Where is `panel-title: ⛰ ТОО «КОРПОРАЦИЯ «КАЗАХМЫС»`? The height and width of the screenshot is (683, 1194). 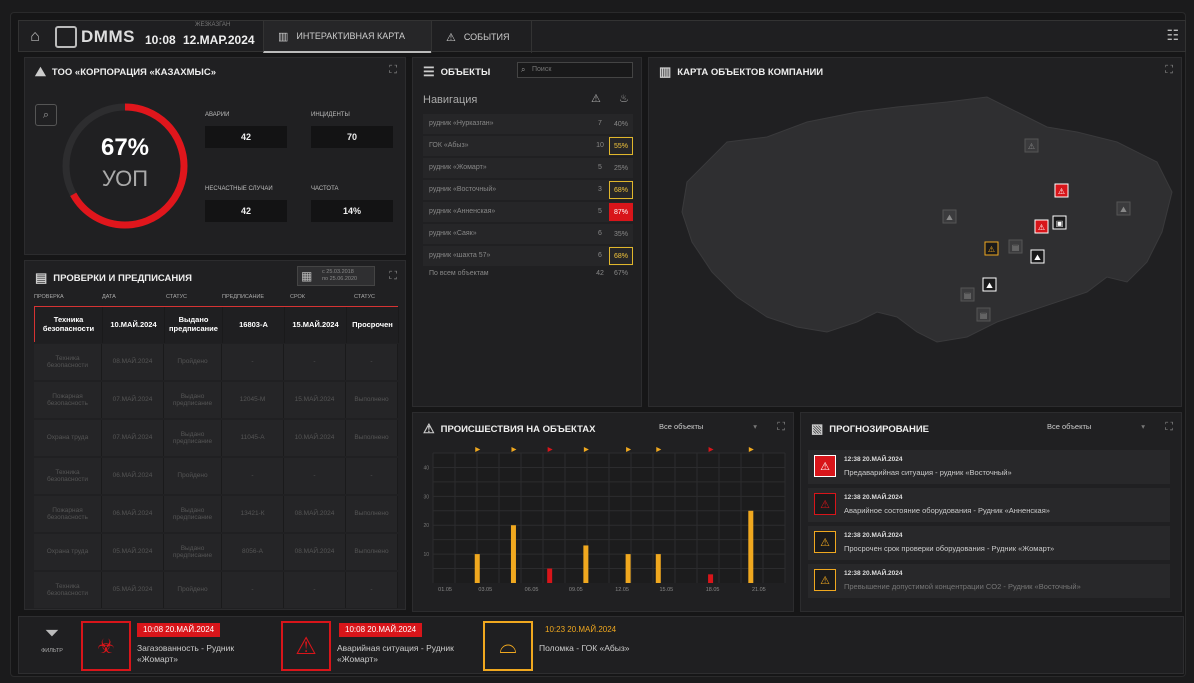 panel-title: ⛰ ТОО «КОРПОРАЦИЯ «КАЗАХМЫС» is located at coordinates (125, 72).